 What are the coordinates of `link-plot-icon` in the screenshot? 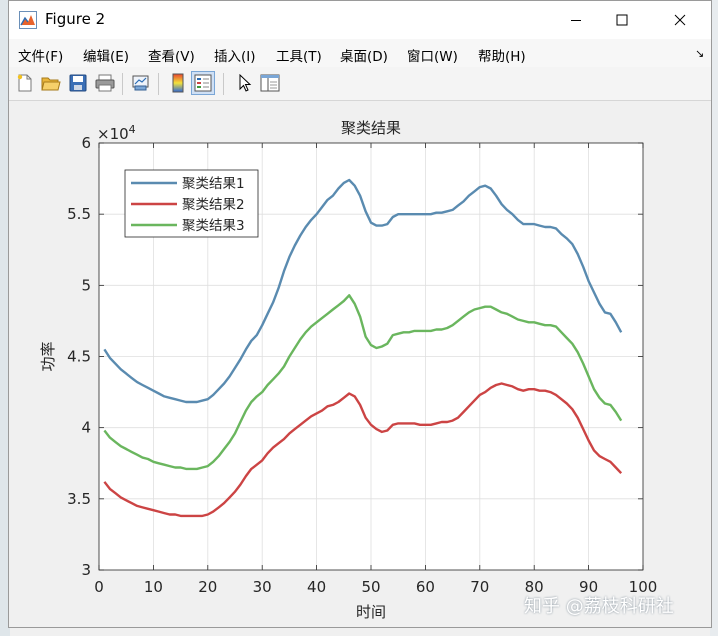 It's located at (140, 83).